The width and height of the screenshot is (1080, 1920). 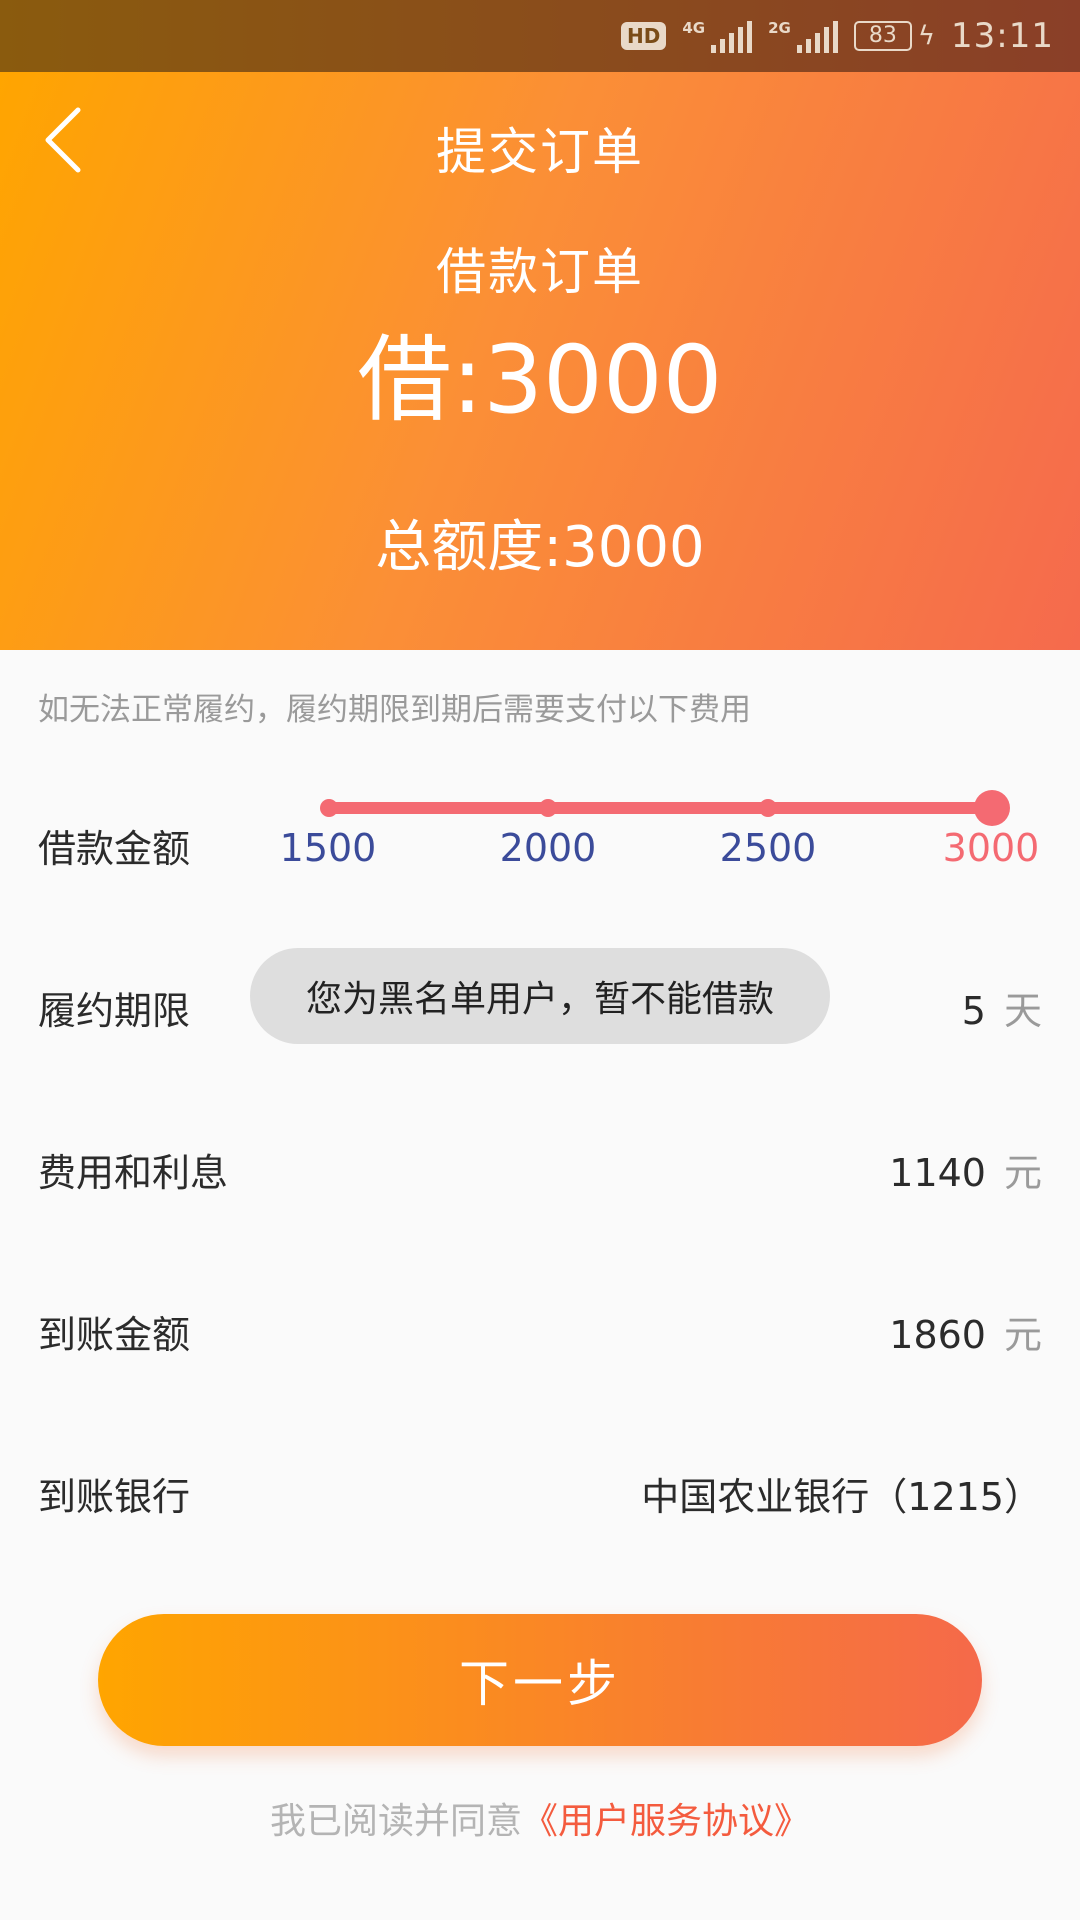 I want to click on fees-value-group: 1140 元, so click(x=965, y=1169).